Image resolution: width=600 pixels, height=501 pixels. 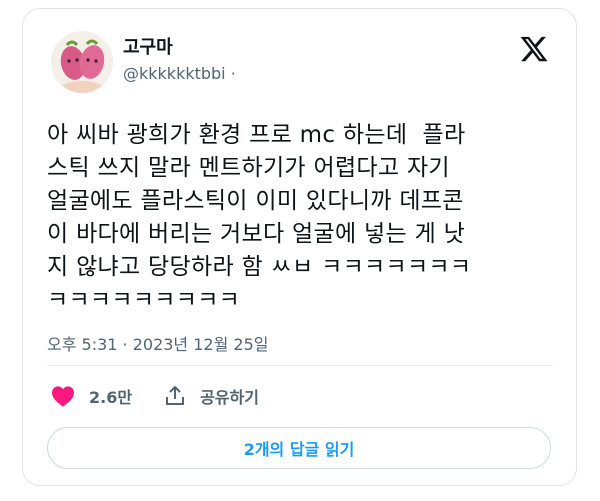 What do you see at coordinates (256, 135) in the screenshot?
I see `tweet-line: 아 씨바 광희가 환경 프로 mc 하는데 플라` at bounding box center [256, 135].